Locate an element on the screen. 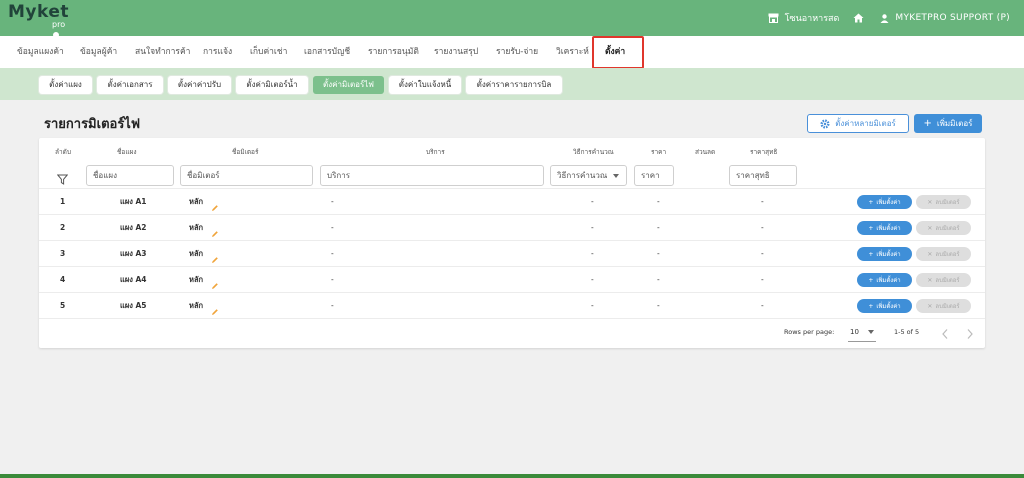 The image size is (1024, 478). nav-item-rent-collection: เก็บค่าเช่า is located at coordinates (268, 52).